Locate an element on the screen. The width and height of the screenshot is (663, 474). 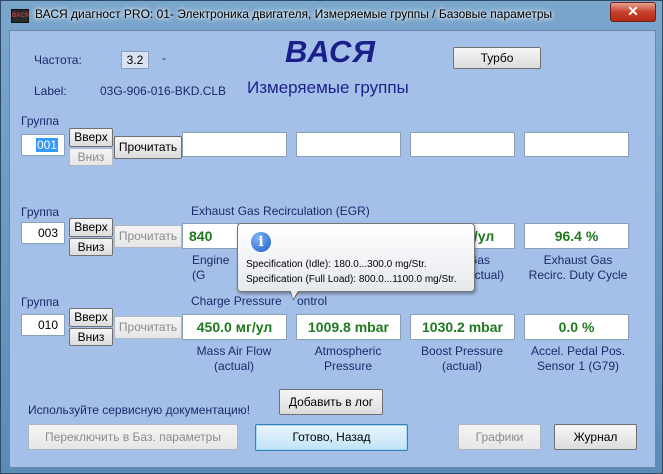
frequency-label: Частота: is located at coordinates (58, 60).